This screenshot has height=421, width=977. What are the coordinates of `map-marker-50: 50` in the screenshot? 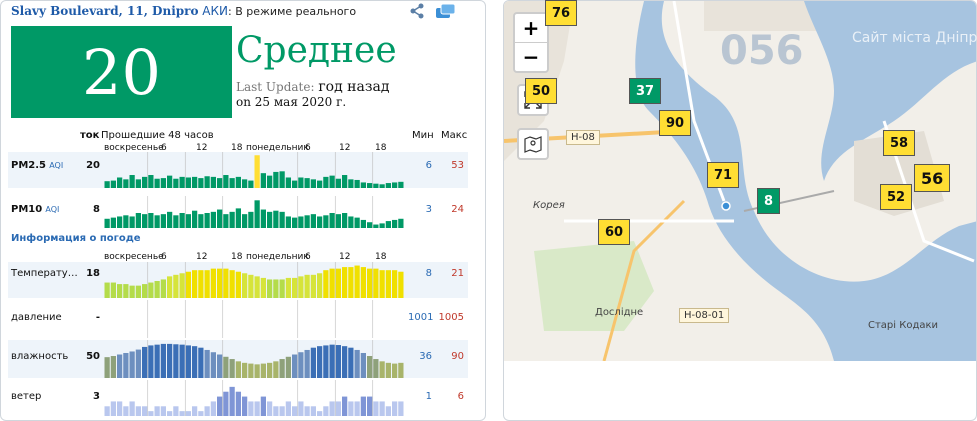 It's located at (541, 91).